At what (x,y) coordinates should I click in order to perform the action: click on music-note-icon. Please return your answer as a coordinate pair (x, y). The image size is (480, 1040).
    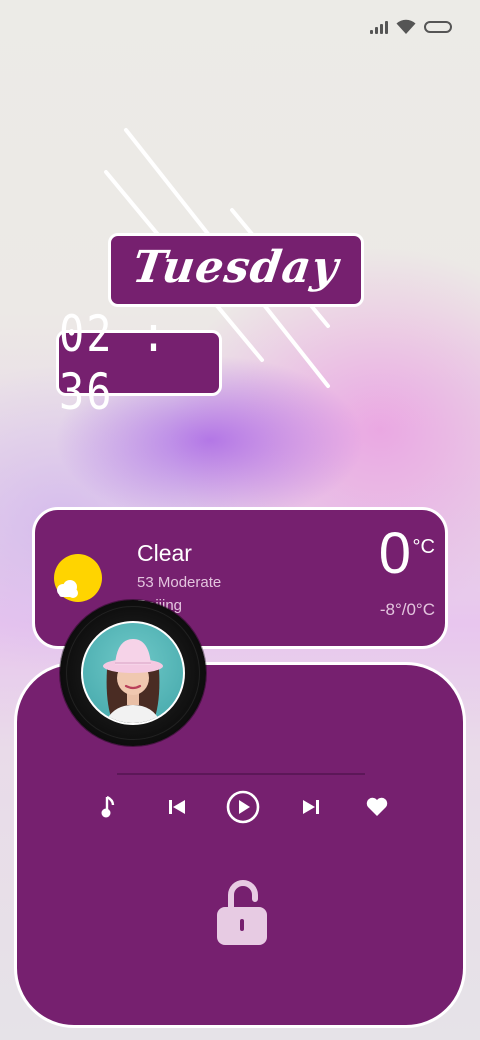
    Looking at the image, I should click on (109, 807).